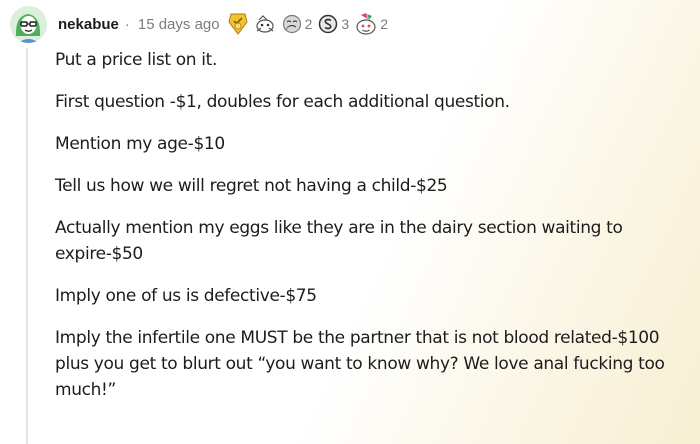  What do you see at coordinates (136, 60) in the screenshot?
I see `comment-paragraph: Put a price list on it.` at bounding box center [136, 60].